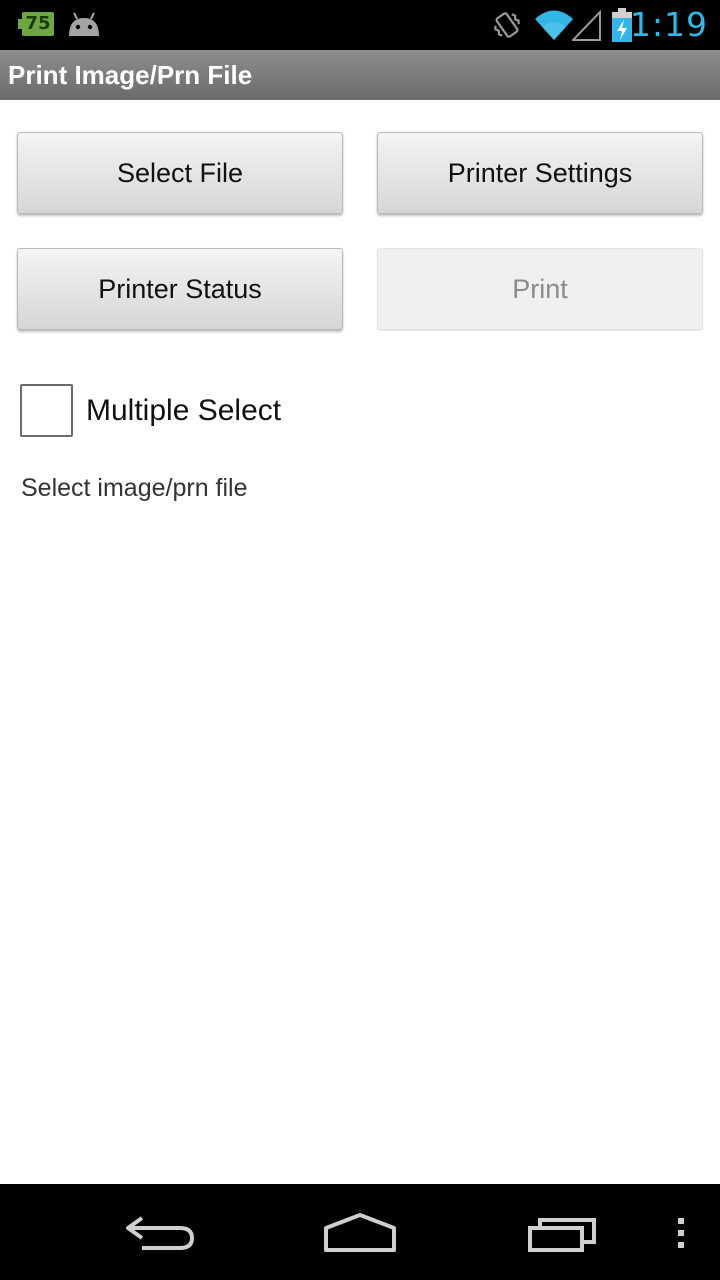  I want to click on printer-status-button: Printer Status, so click(180, 289).